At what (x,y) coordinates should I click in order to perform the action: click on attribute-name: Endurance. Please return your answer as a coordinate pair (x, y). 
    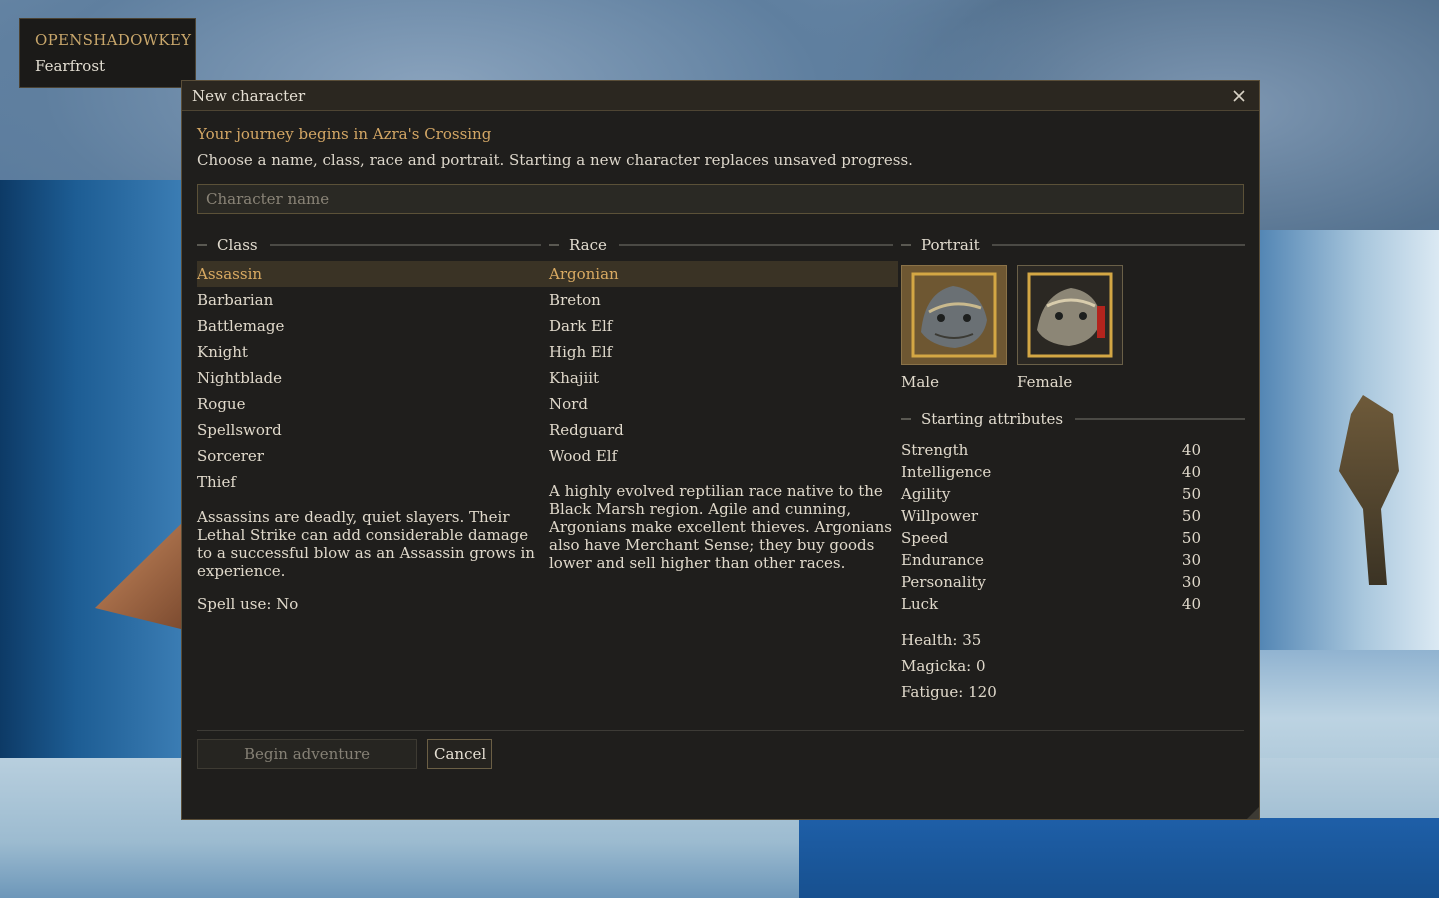
    Looking at the image, I should click on (942, 560).